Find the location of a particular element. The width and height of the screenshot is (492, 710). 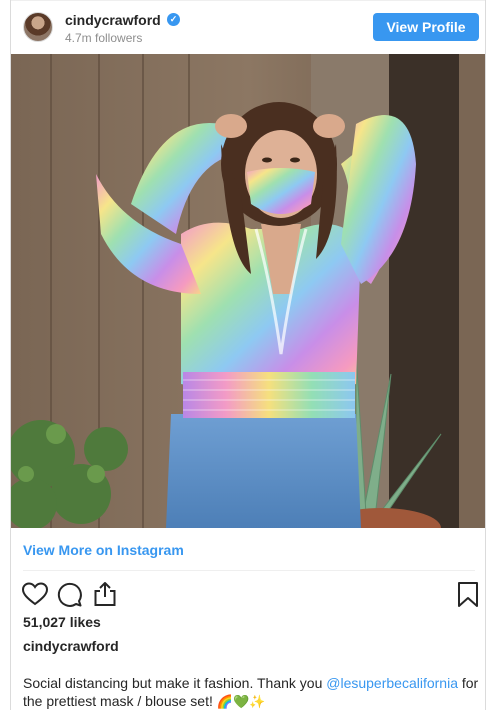

view-more-link: View More on Instagram is located at coordinates (103, 550).